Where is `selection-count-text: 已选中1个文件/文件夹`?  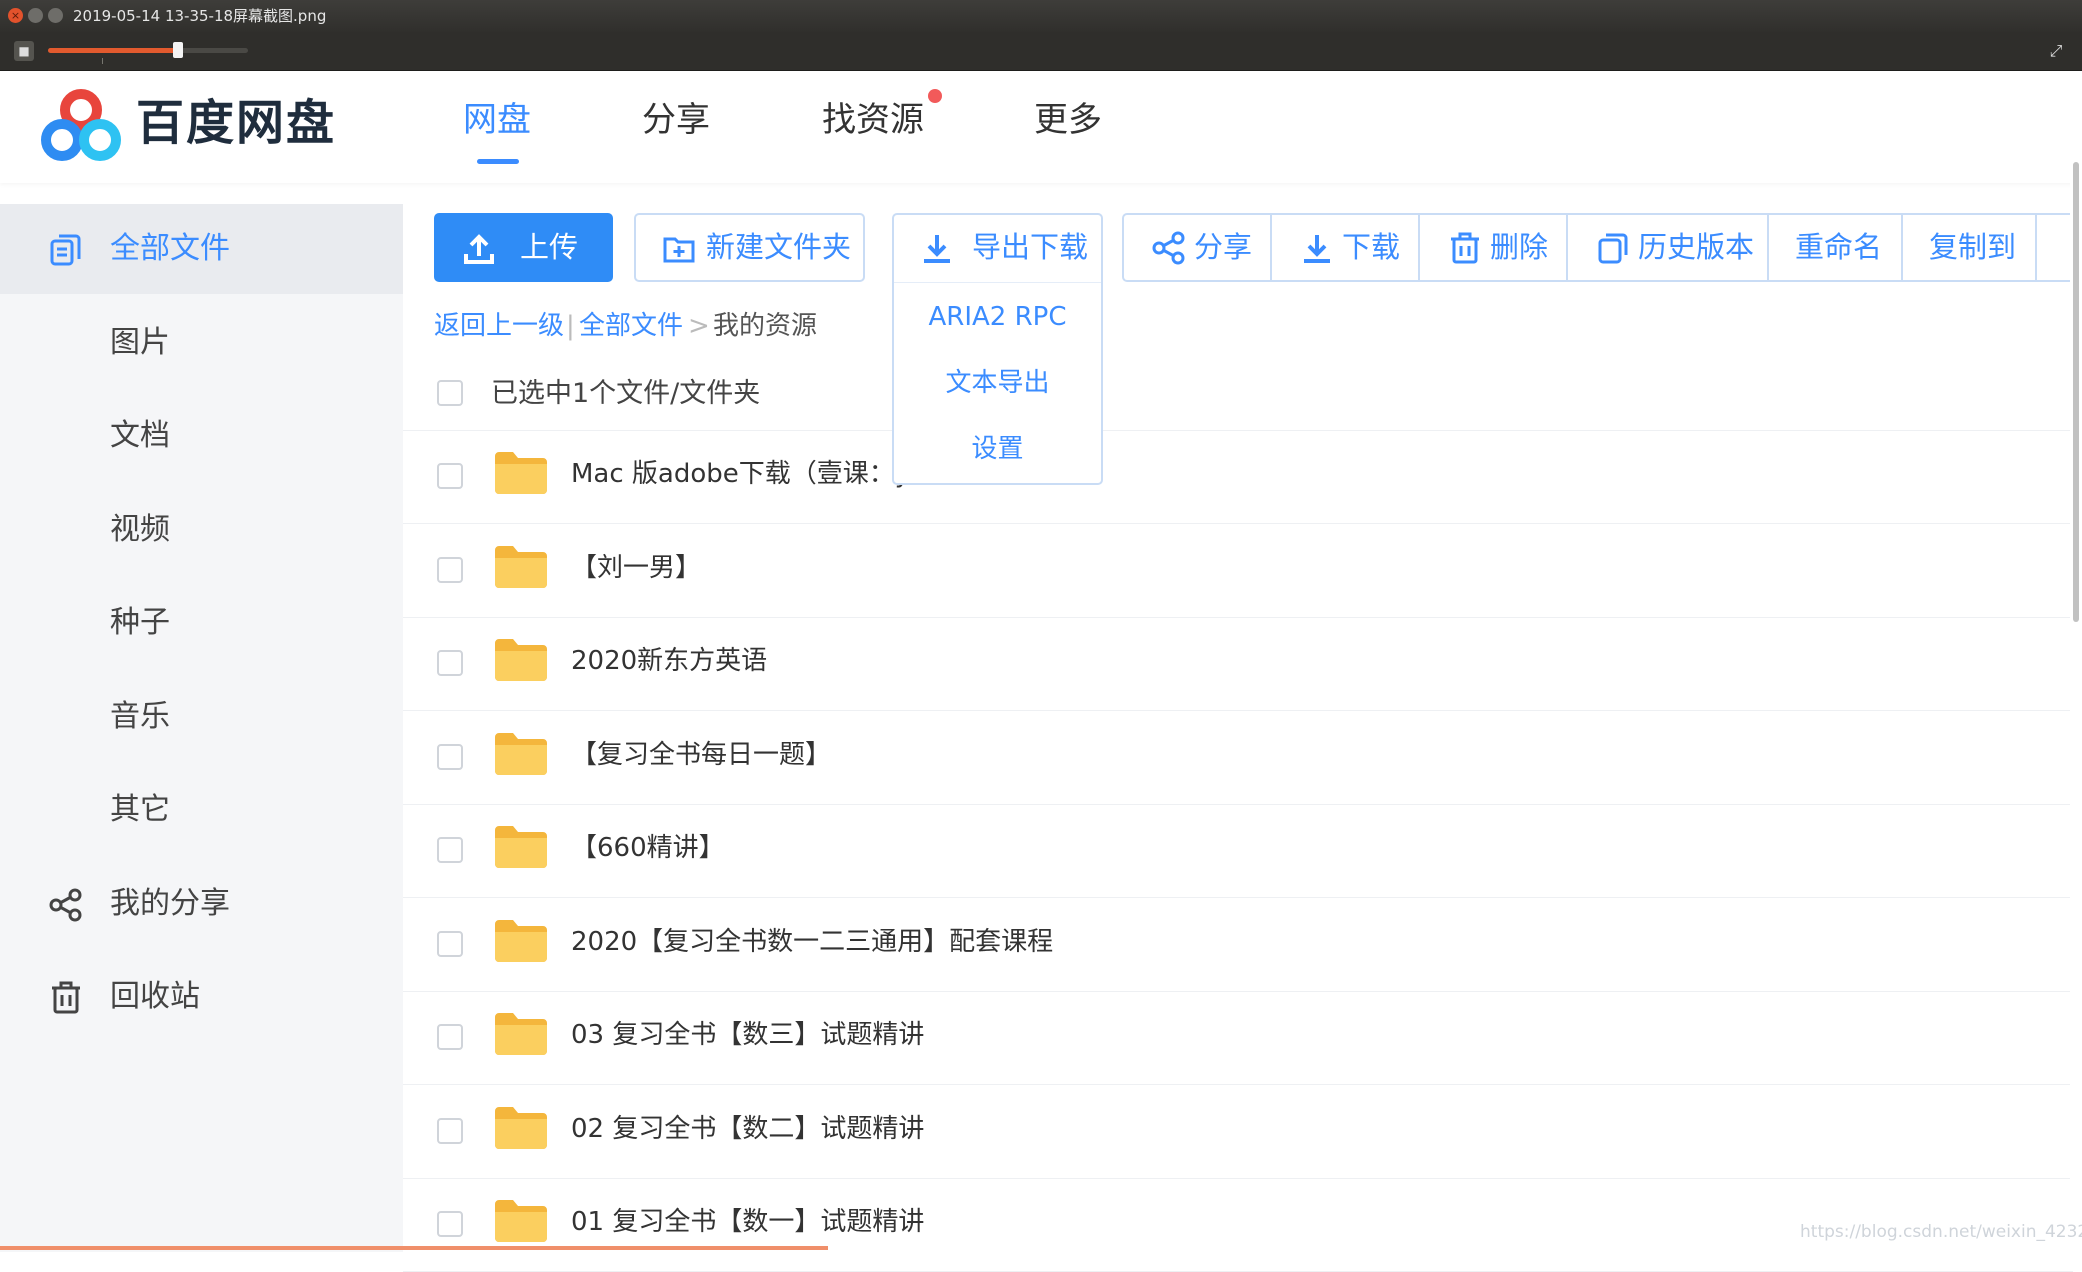 selection-count-text: 已选中1个文件/文件夹 is located at coordinates (626, 393).